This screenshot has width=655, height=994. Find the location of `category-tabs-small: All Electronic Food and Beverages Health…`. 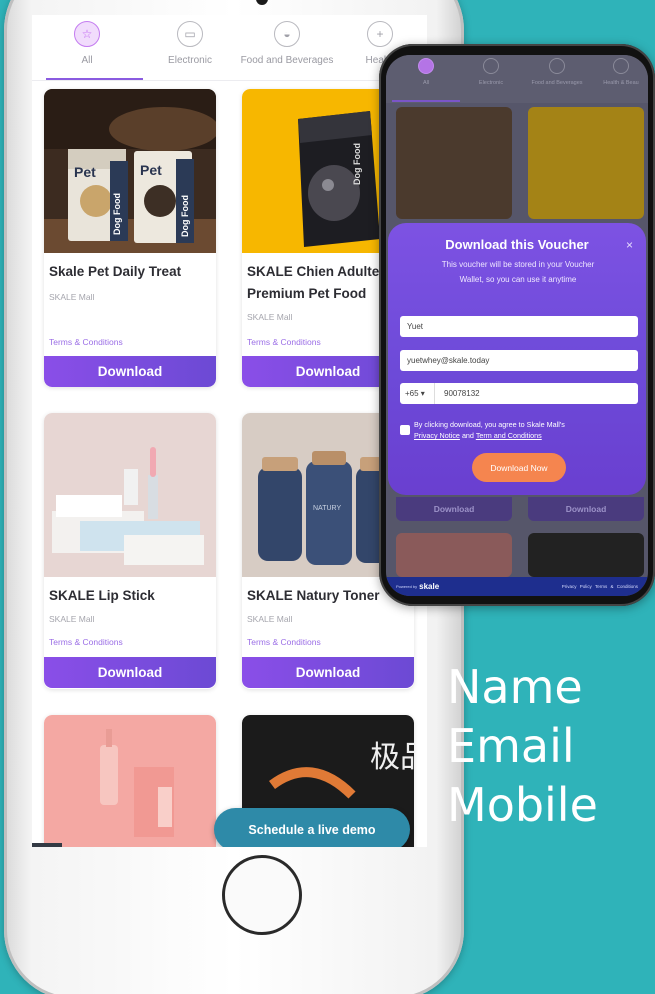

category-tabs-small: All Electronic Food and Beverages Health… is located at coordinates (517, 79).